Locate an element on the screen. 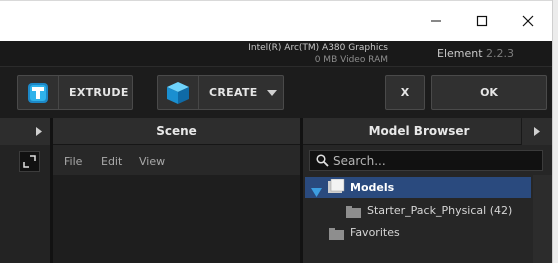 Image resolution: width=558 pixels, height=263 pixels. extrude-button: EXTRUDE is located at coordinates (75, 92).